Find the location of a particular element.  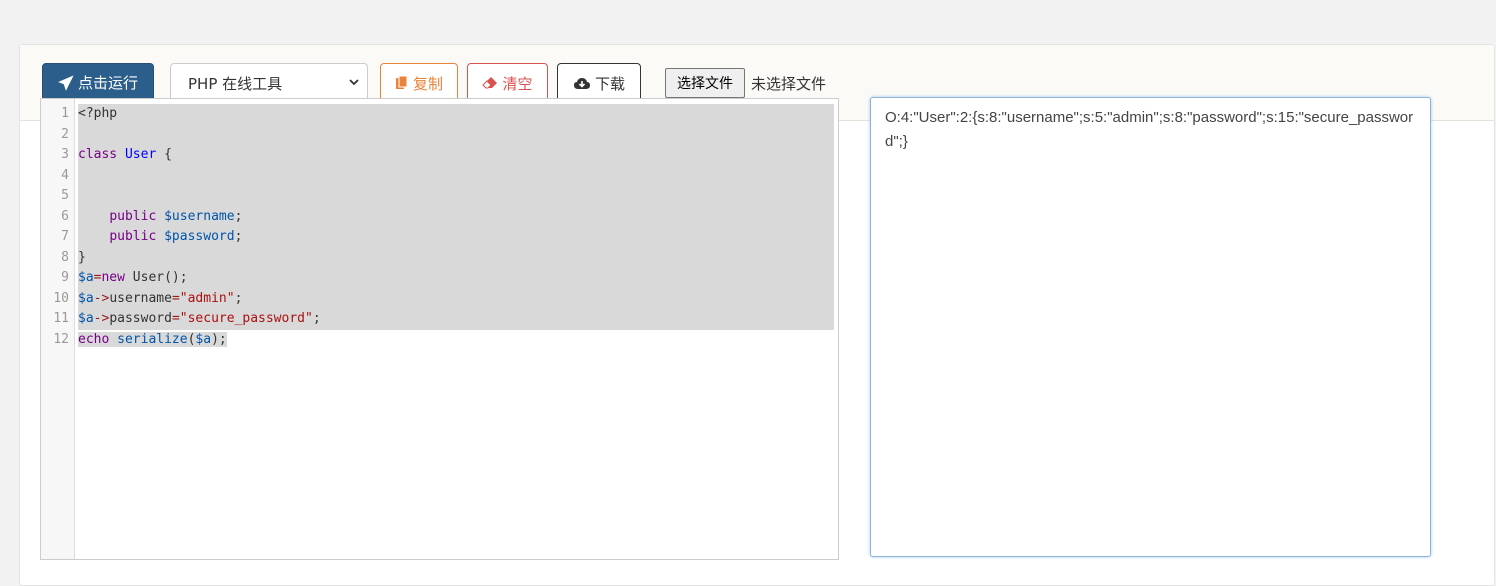

code-line: 11 $a->password="secure_password"; is located at coordinates (443, 319).